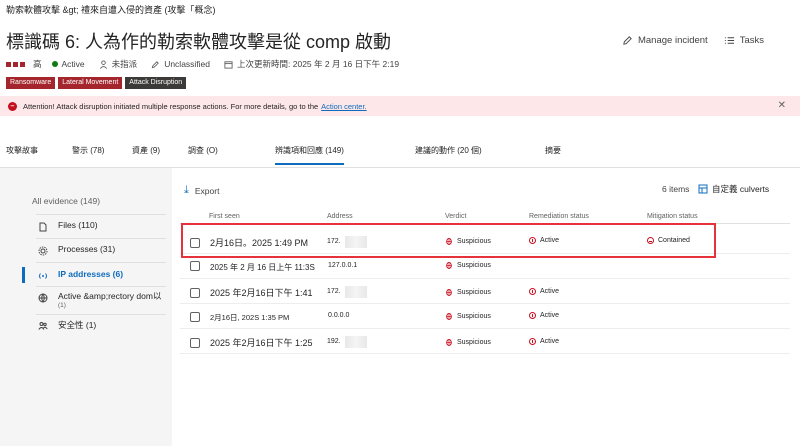 The image size is (800, 446). What do you see at coordinates (88, 150) in the screenshot?
I see `tab-alerts: 警示 (78)` at bounding box center [88, 150].